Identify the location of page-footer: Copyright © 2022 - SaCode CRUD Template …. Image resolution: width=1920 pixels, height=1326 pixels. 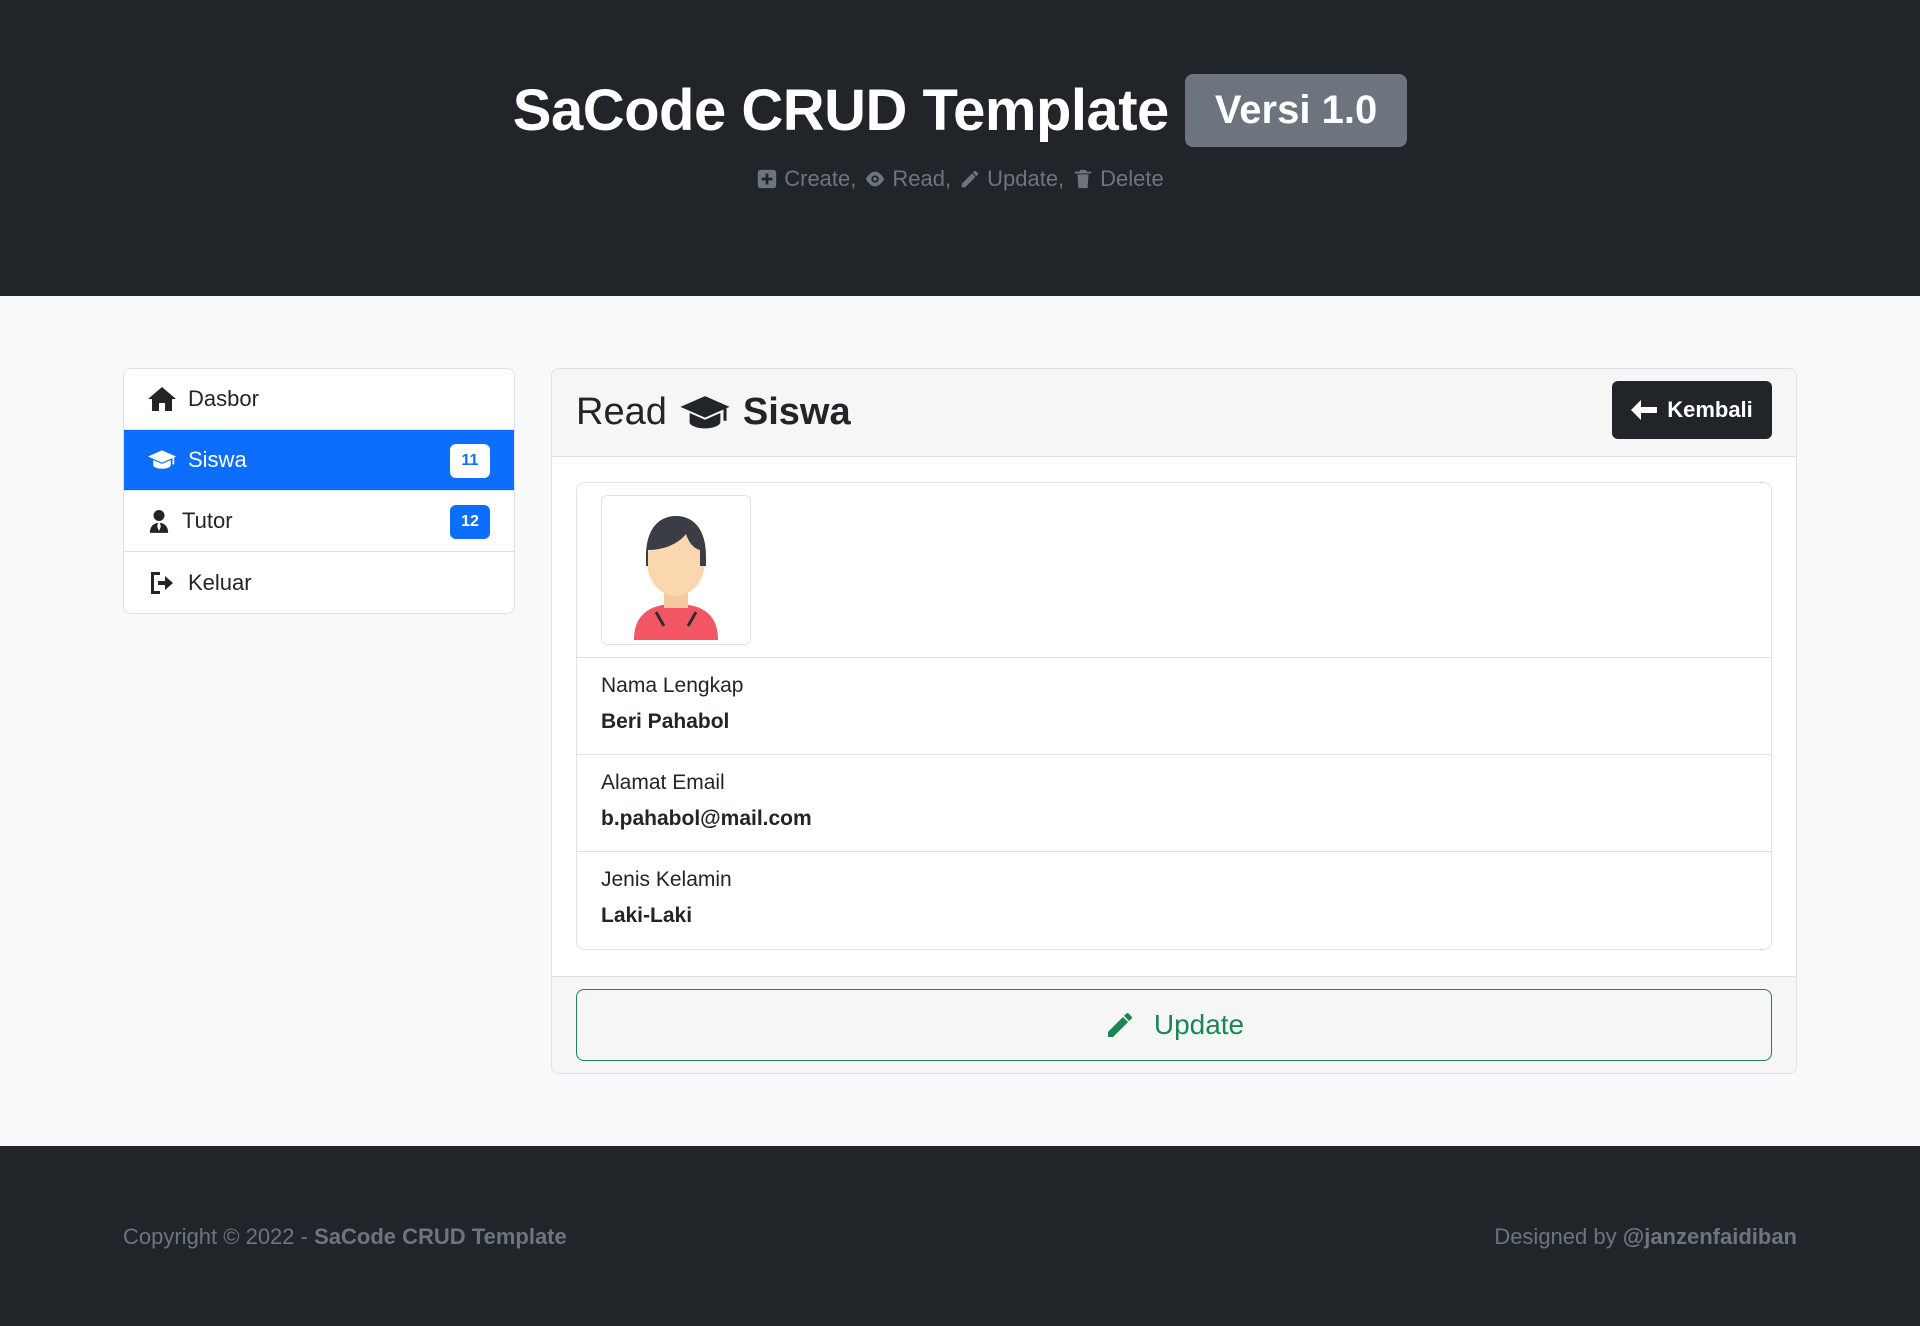
(960, 1236).